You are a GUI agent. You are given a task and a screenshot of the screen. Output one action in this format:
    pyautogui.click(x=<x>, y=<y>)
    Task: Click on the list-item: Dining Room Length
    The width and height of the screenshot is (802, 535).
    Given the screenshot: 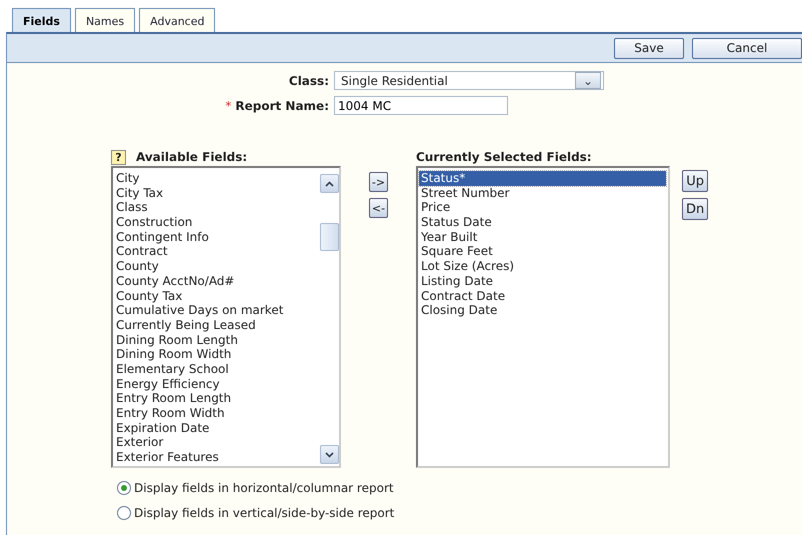 What is the action you would take?
    pyautogui.click(x=216, y=340)
    